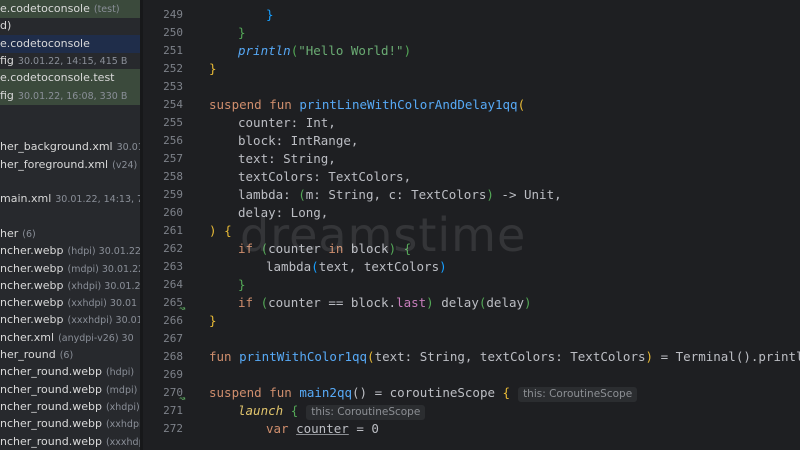  I want to click on tree-item-meta: (xhdpi) 30.01.2, so click(104, 286).